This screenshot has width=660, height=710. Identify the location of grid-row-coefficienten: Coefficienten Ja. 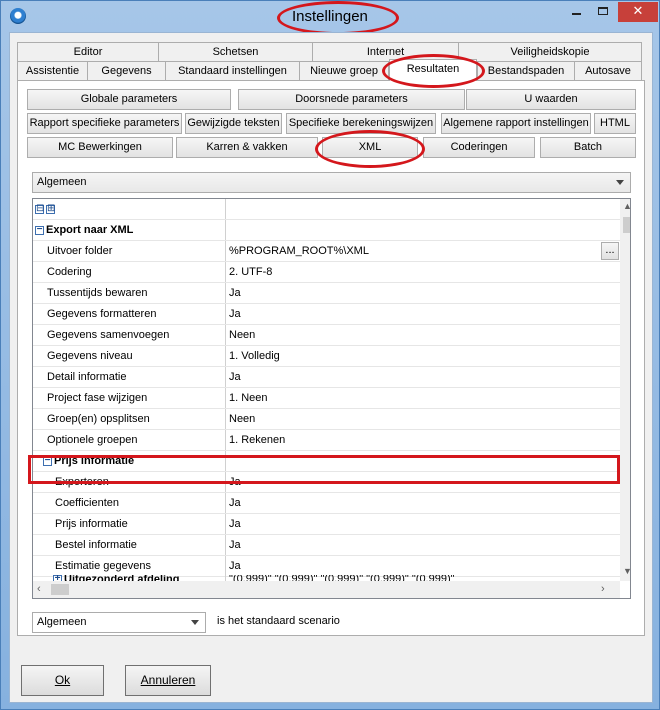
(326, 503).